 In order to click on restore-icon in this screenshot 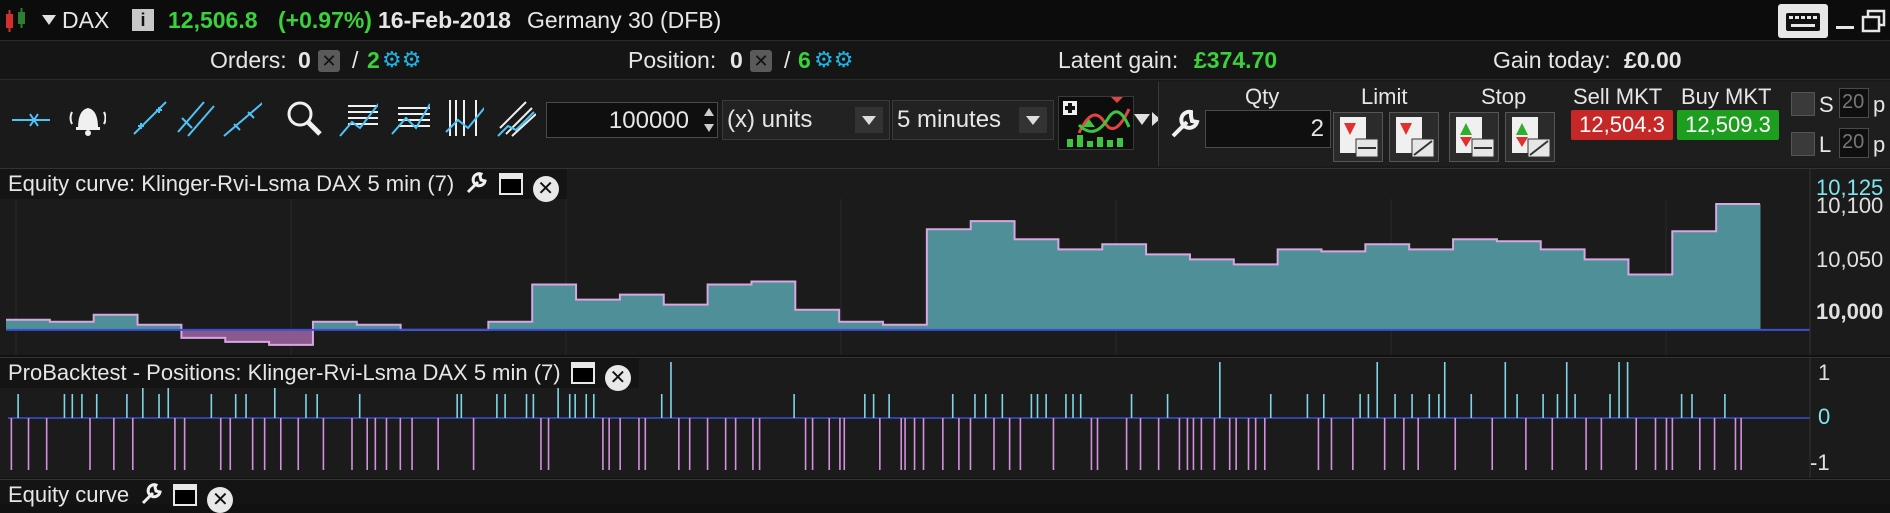, I will do `click(1874, 21)`.